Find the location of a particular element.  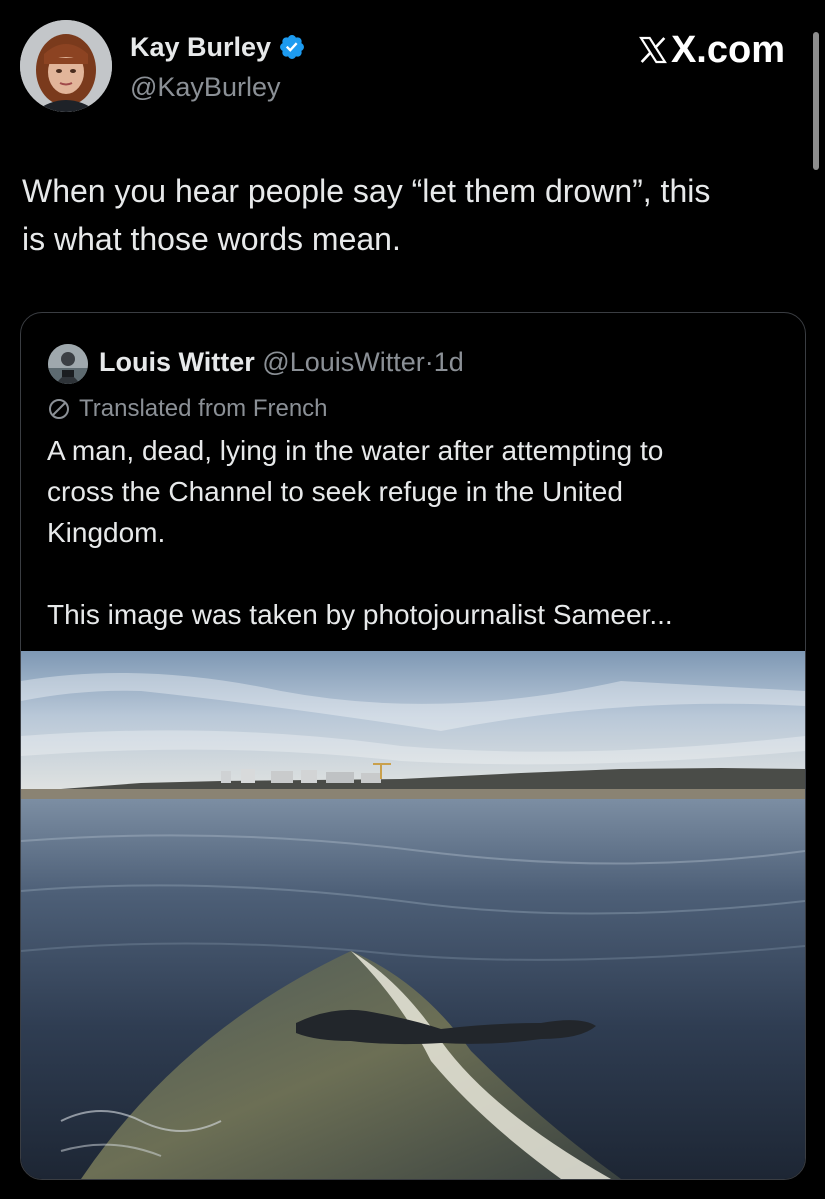

quote-author-handle: @LouisWitter is located at coordinates (343, 362).